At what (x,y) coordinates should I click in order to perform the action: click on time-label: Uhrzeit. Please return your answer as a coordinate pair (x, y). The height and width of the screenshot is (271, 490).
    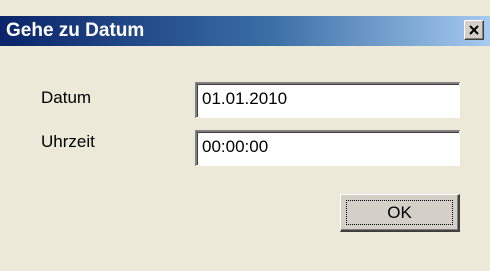
    Looking at the image, I should click on (68, 141).